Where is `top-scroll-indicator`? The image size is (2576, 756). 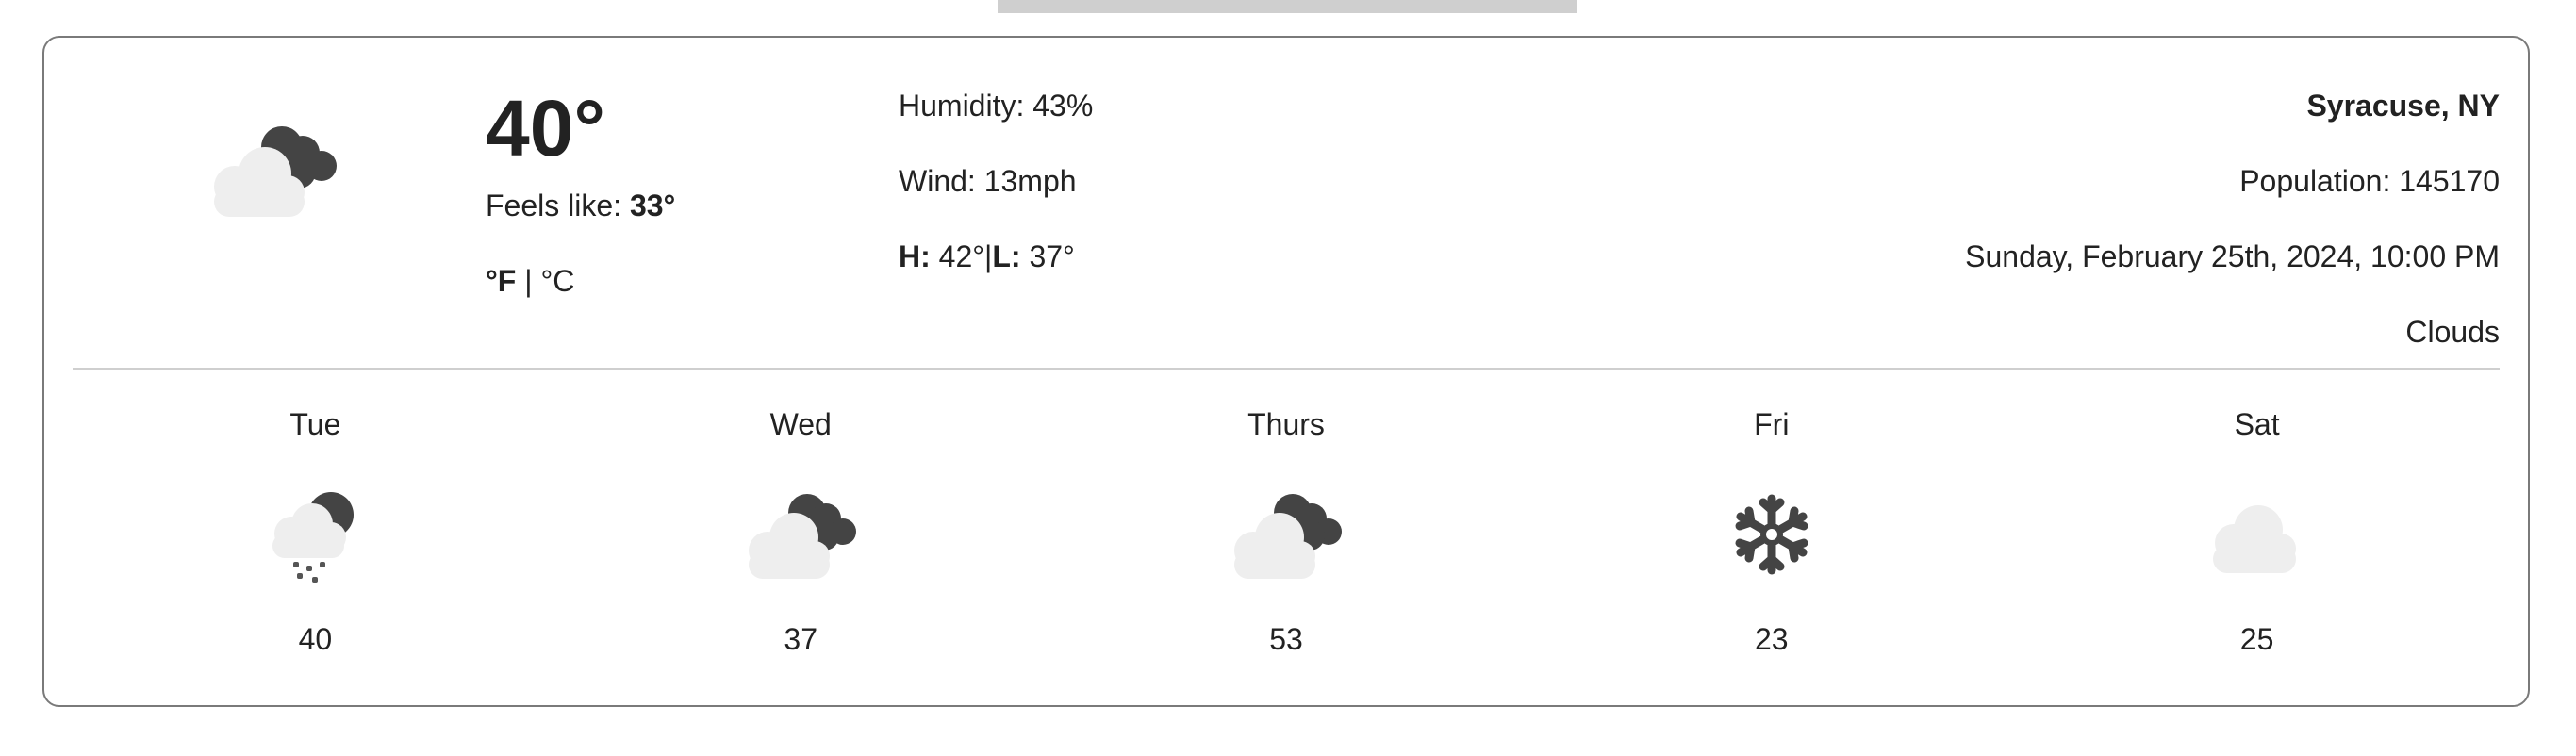 top-scroll-indicator is located at coordinates (1287, 6).